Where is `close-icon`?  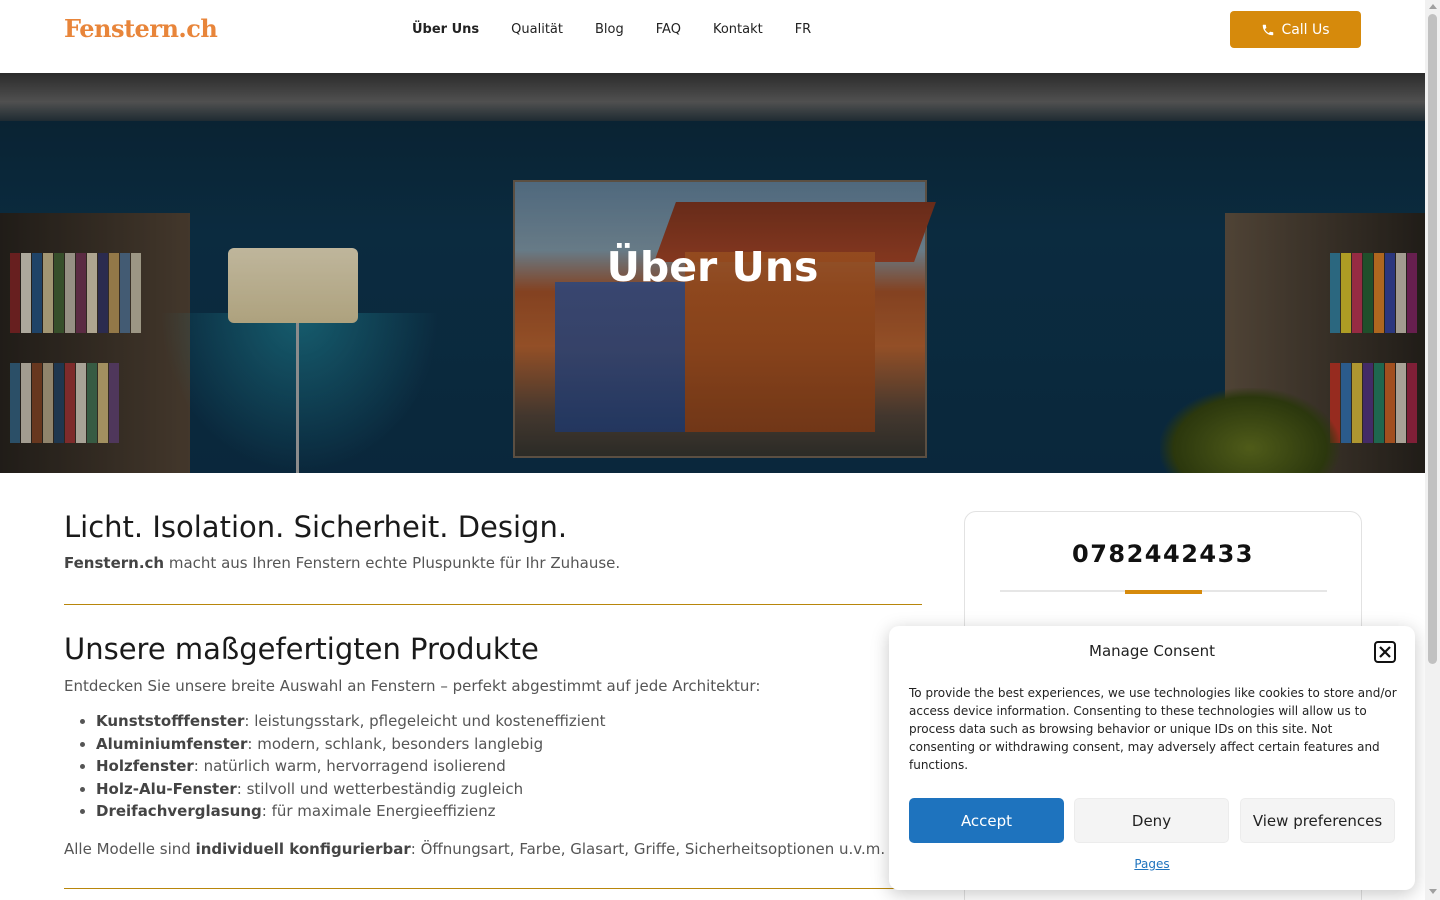
close-icon is located at coordinates (1385, 652).